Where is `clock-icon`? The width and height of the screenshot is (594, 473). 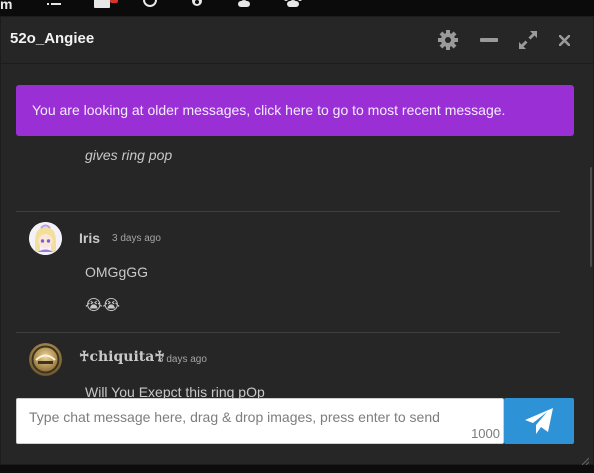 clock-icon is located at coordinates (150, 5).